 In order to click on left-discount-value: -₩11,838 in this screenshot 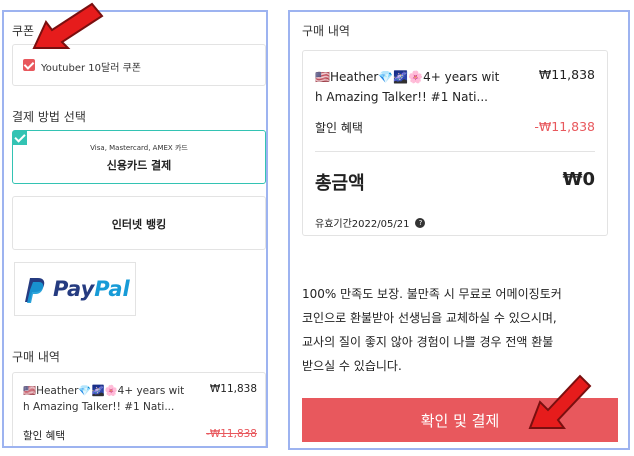, I will do `click(231, 434)`.